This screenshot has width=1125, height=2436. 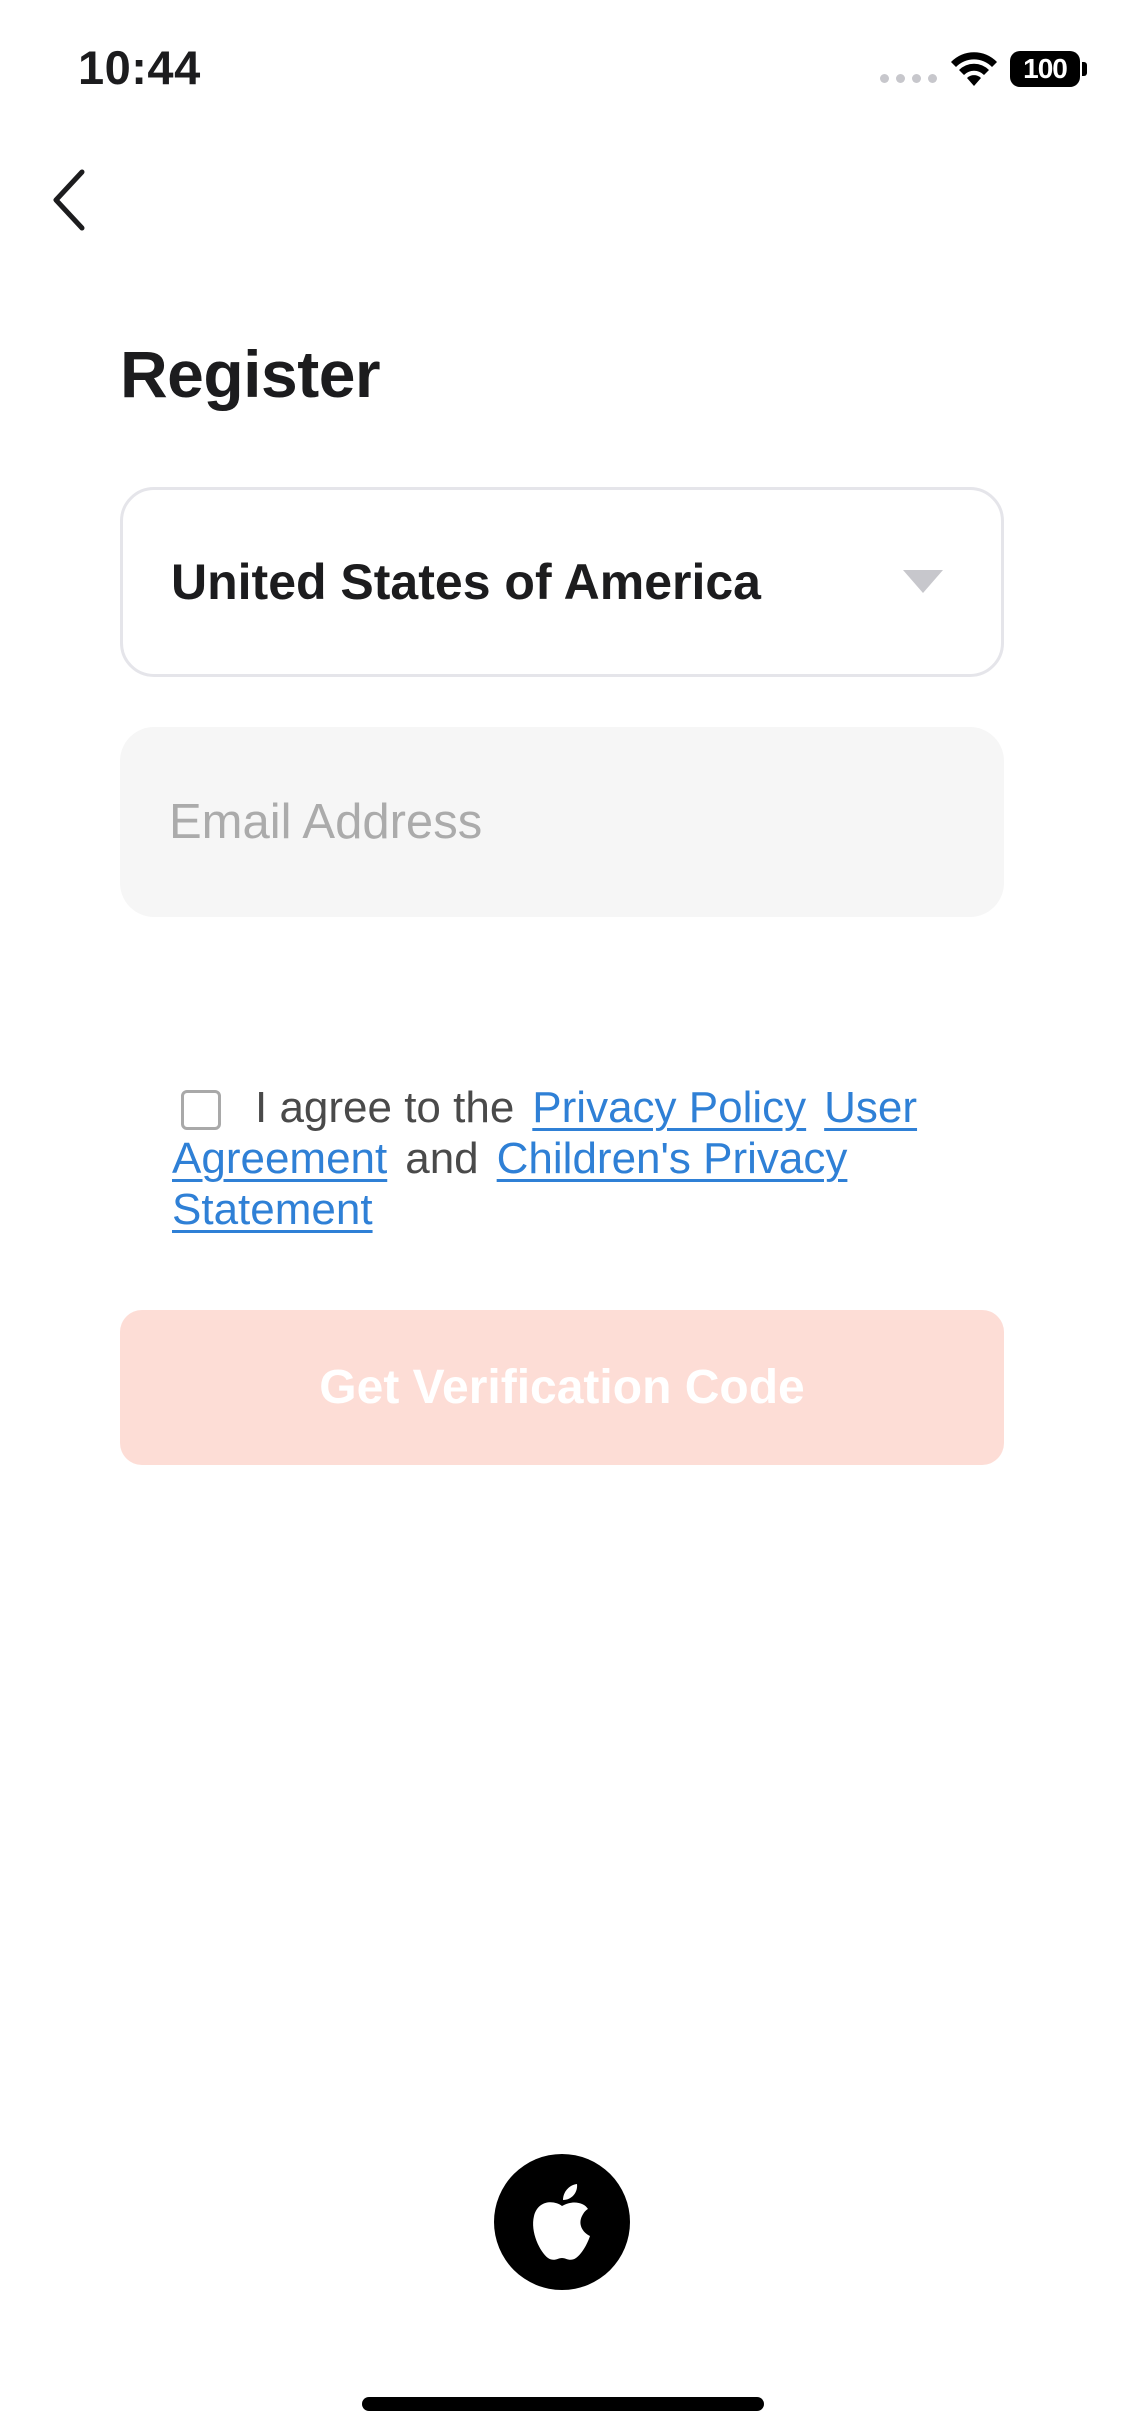 What do you see at coordinates (442, 1158) in the screenshot?
I see `agreement-conjunction: and` at bounding box center [442, 1158].